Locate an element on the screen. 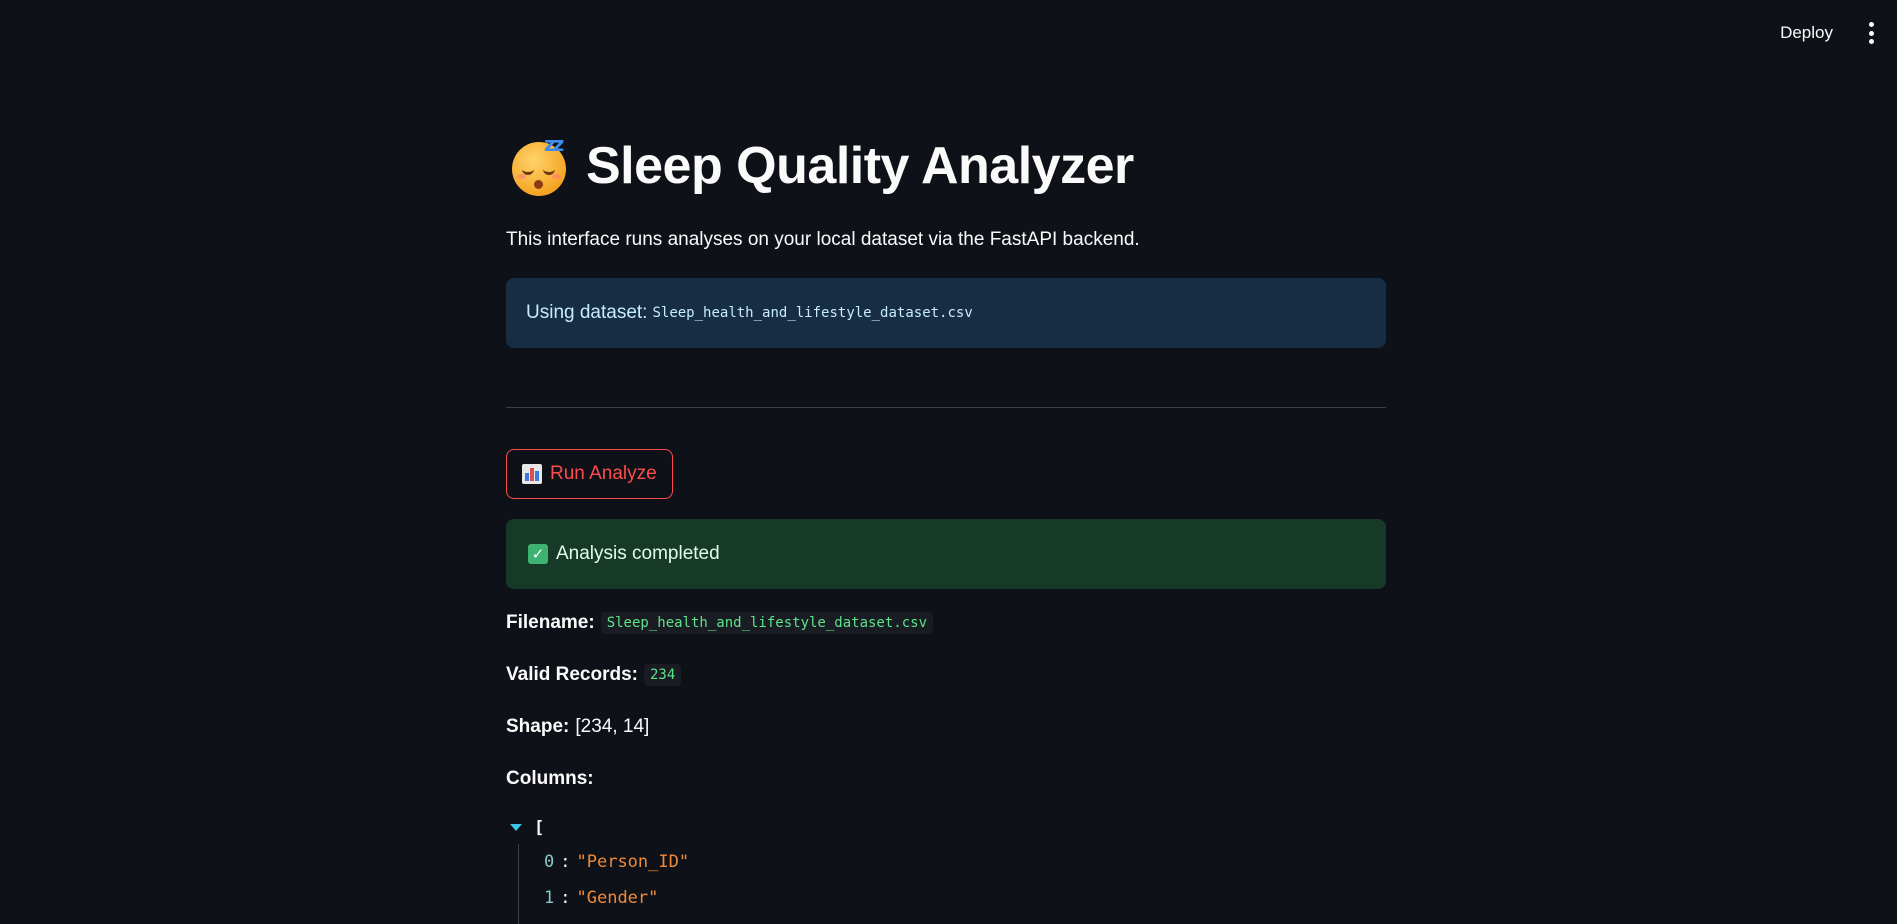 This screenshot has height=924, width=1897. json-value: "Gender" is located at coordinates (617, 898).